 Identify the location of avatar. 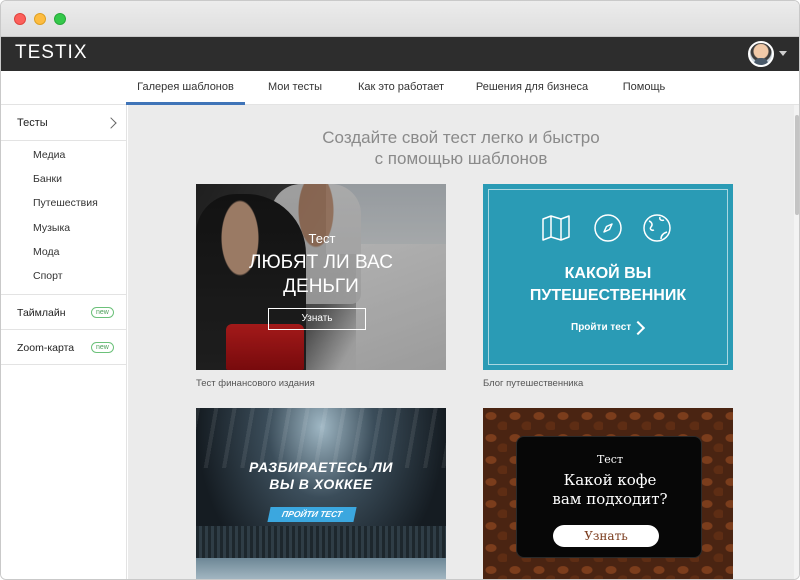
(761, 54).